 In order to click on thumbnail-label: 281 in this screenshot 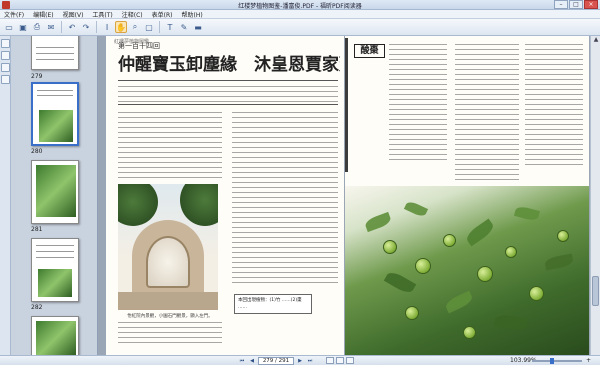, I will do `click(37, 229)`.